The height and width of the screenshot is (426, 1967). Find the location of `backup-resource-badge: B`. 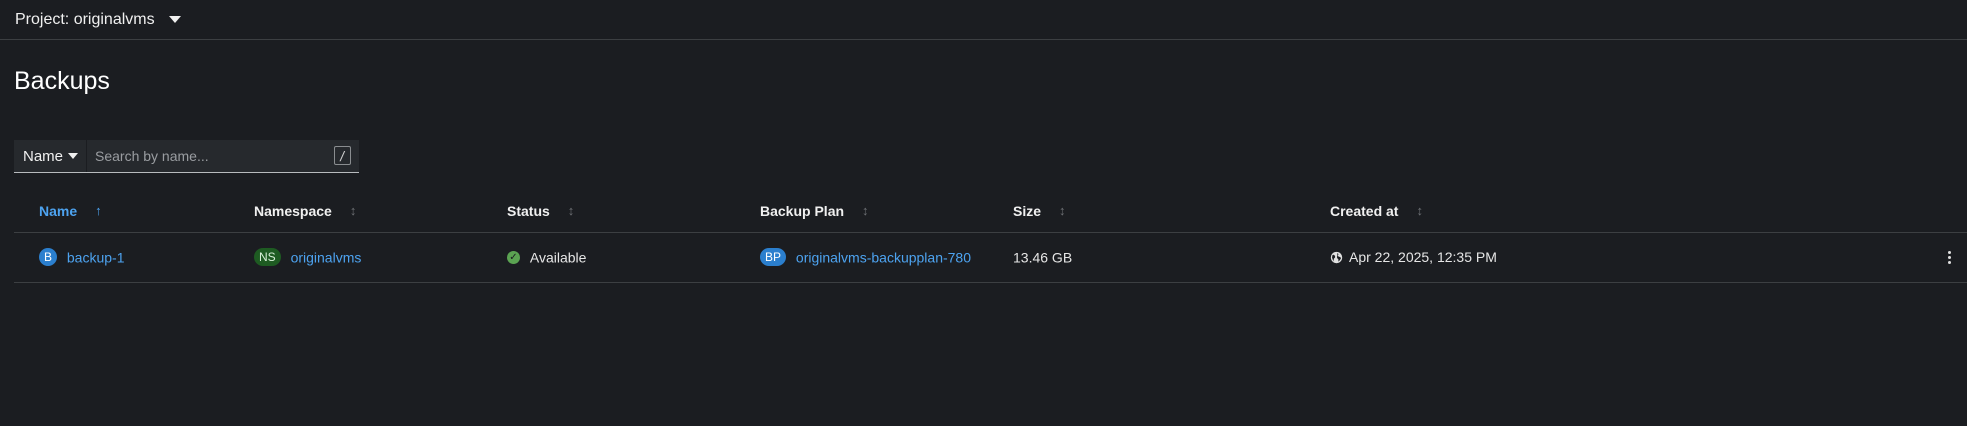

backup-resource-badge: B is located at coordinates (48, 257).